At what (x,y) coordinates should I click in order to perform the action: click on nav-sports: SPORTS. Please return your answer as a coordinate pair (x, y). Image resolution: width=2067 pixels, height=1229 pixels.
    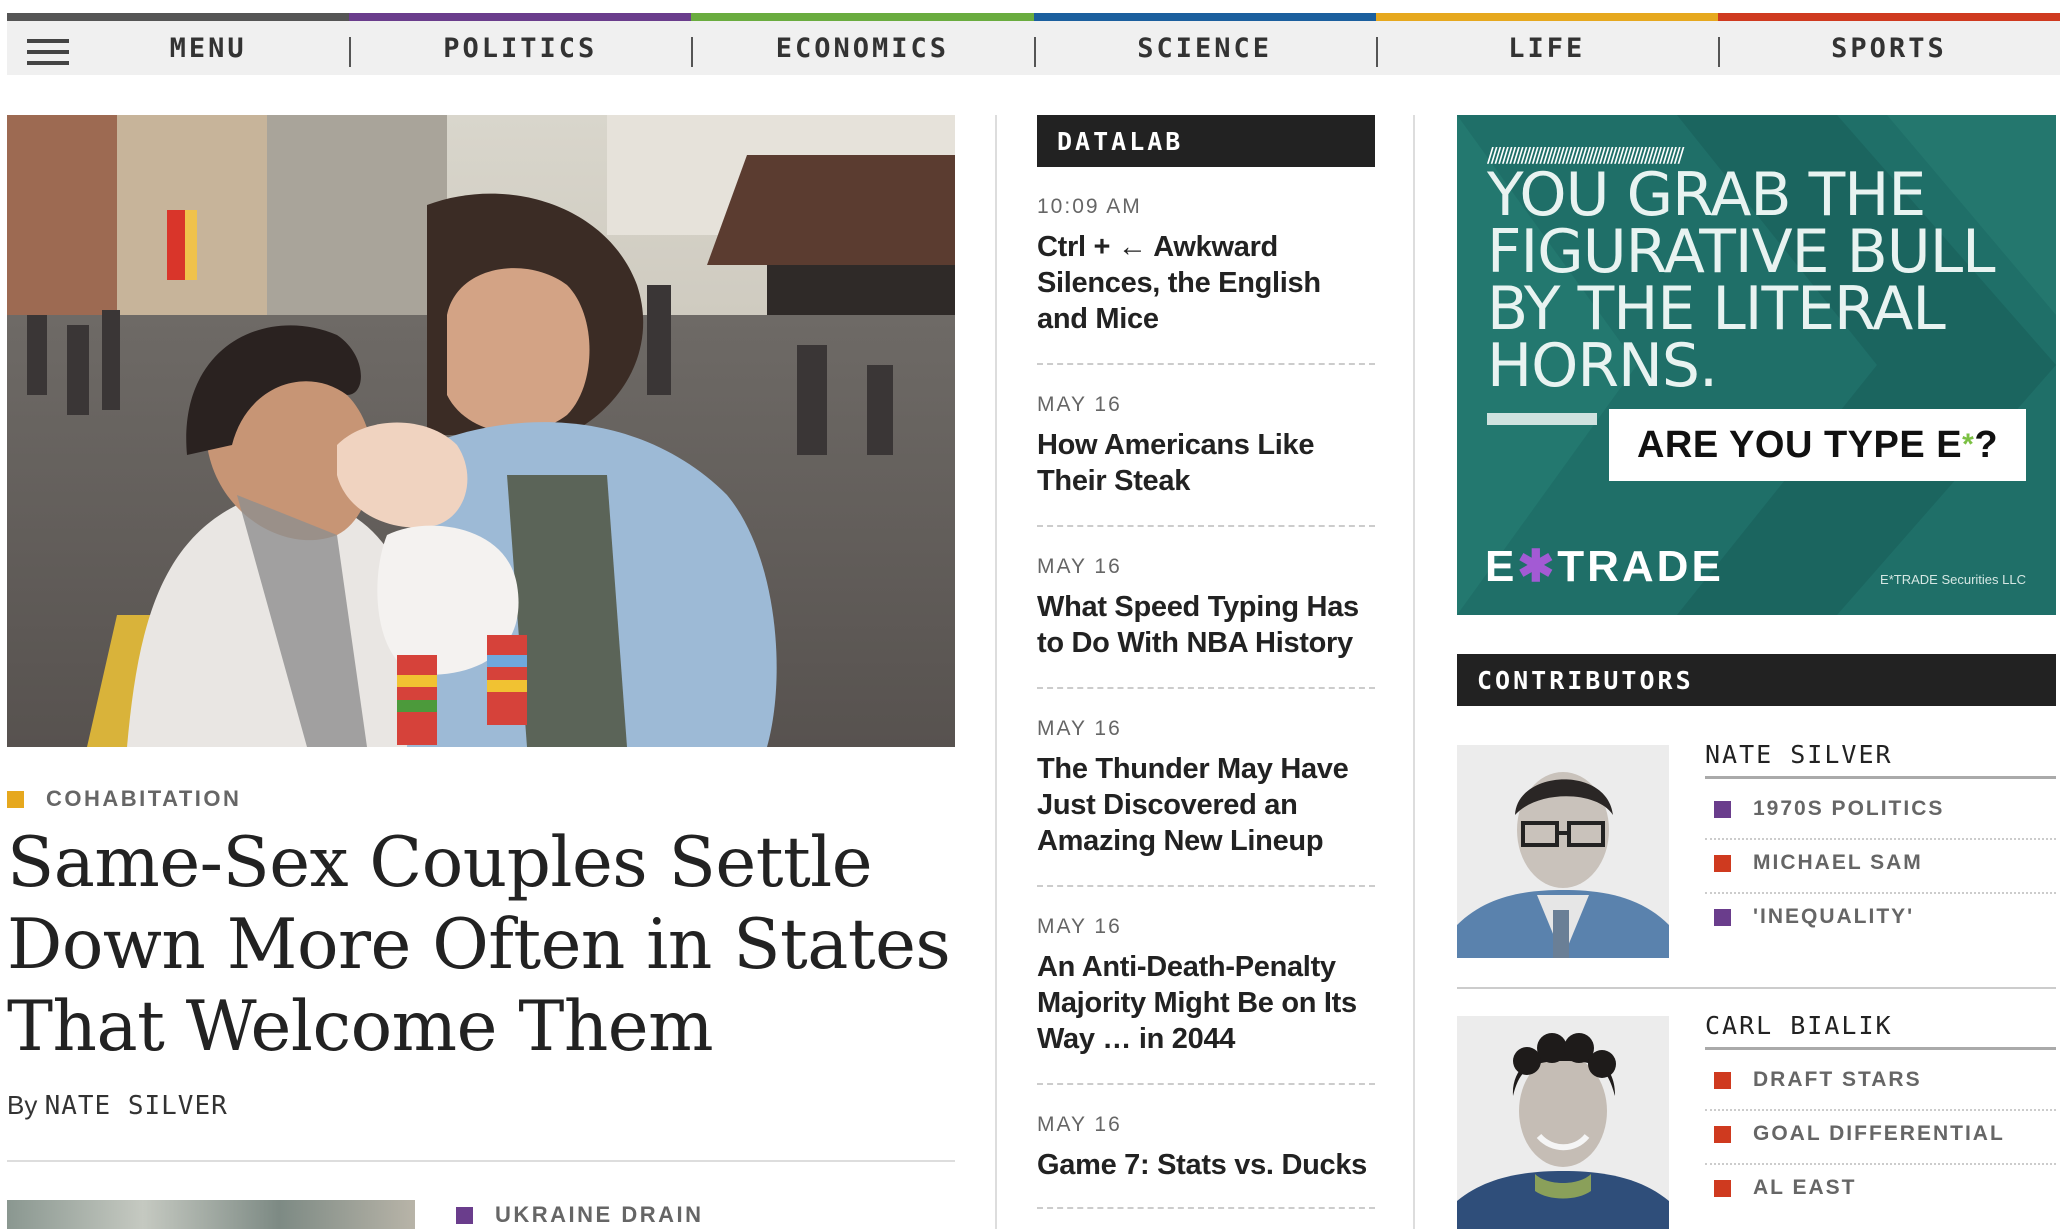
    Looking at the image, I should click on (1889, 44).